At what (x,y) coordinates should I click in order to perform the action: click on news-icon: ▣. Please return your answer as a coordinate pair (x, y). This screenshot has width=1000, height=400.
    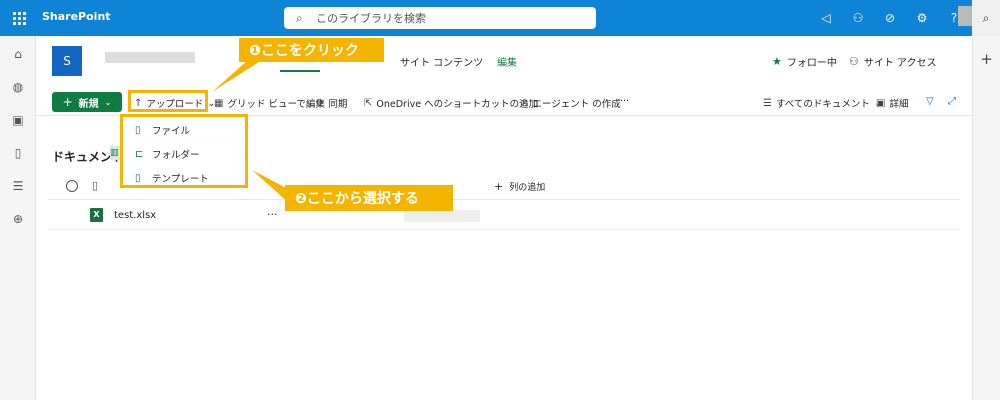
    Looking at the image, I should click on (18, 120).